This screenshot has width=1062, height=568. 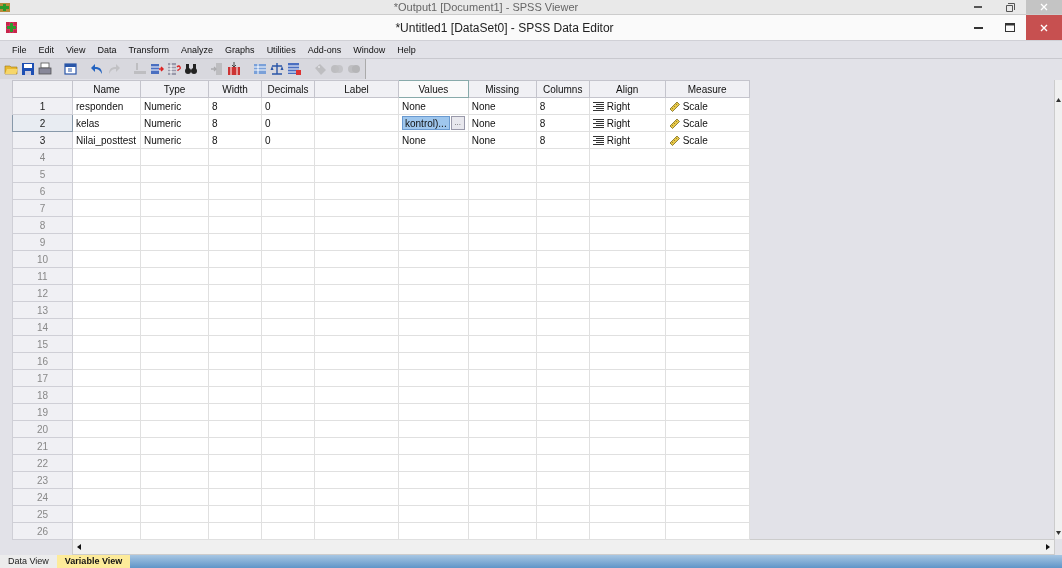 I want to click on menu-item: Add-ons, so click(x=324, y=49).